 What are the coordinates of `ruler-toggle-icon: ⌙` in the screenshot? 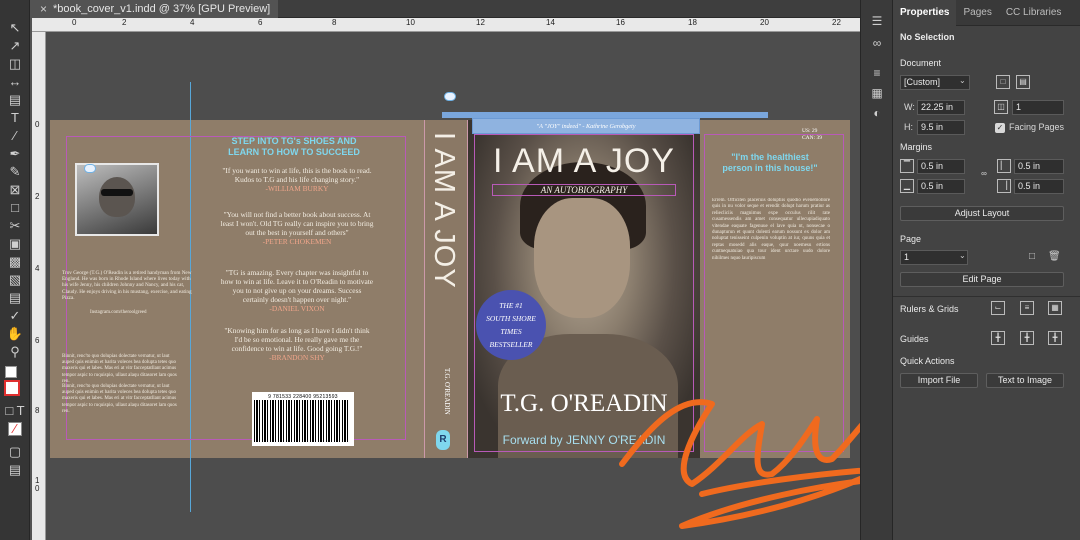 It's located at (998, 308).